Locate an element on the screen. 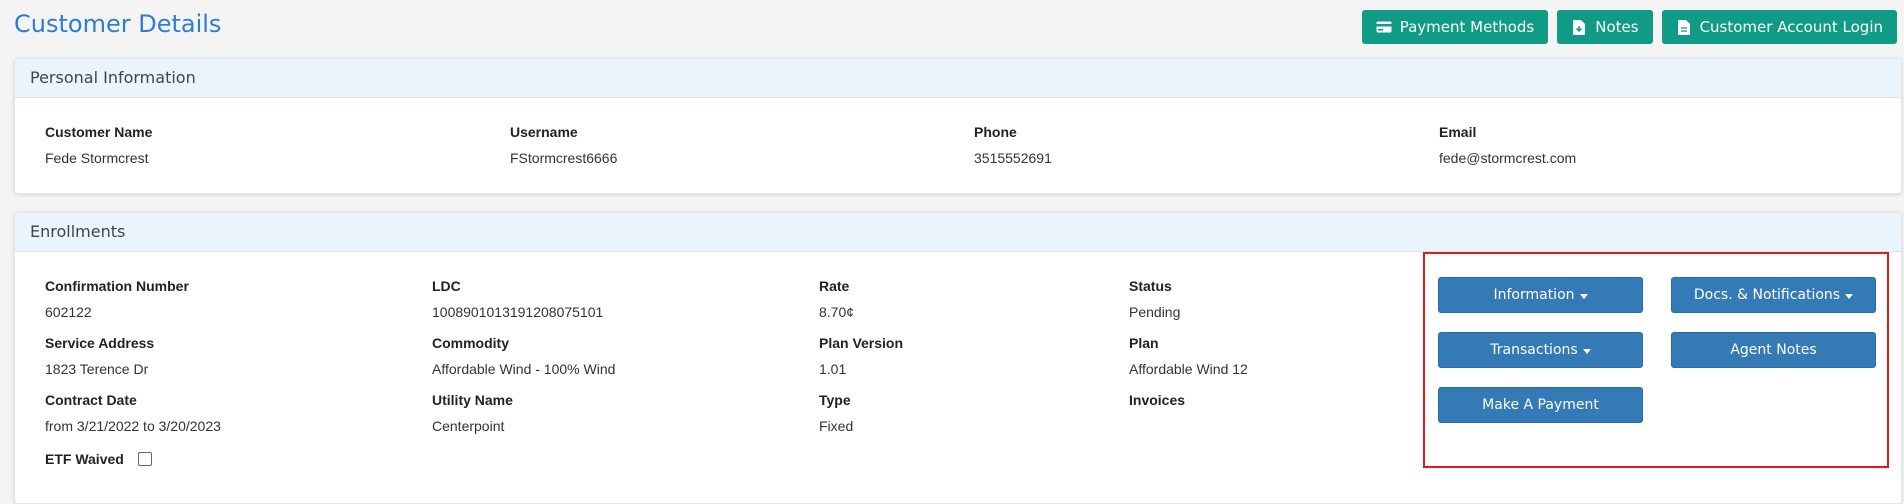  plan-version-value: 1.01 is located at coordinates (833, 369).